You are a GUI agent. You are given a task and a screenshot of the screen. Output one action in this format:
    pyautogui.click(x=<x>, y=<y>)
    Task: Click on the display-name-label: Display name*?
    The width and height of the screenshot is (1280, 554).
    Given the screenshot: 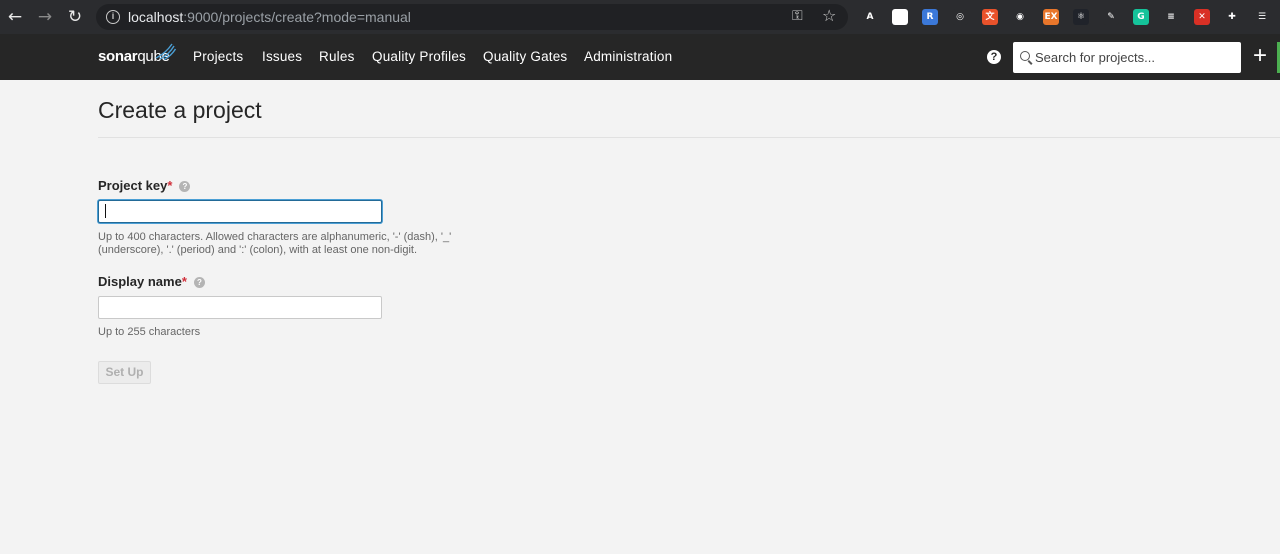 What is the action you would take?
    pyautogui.click(x=151, y=281)
    